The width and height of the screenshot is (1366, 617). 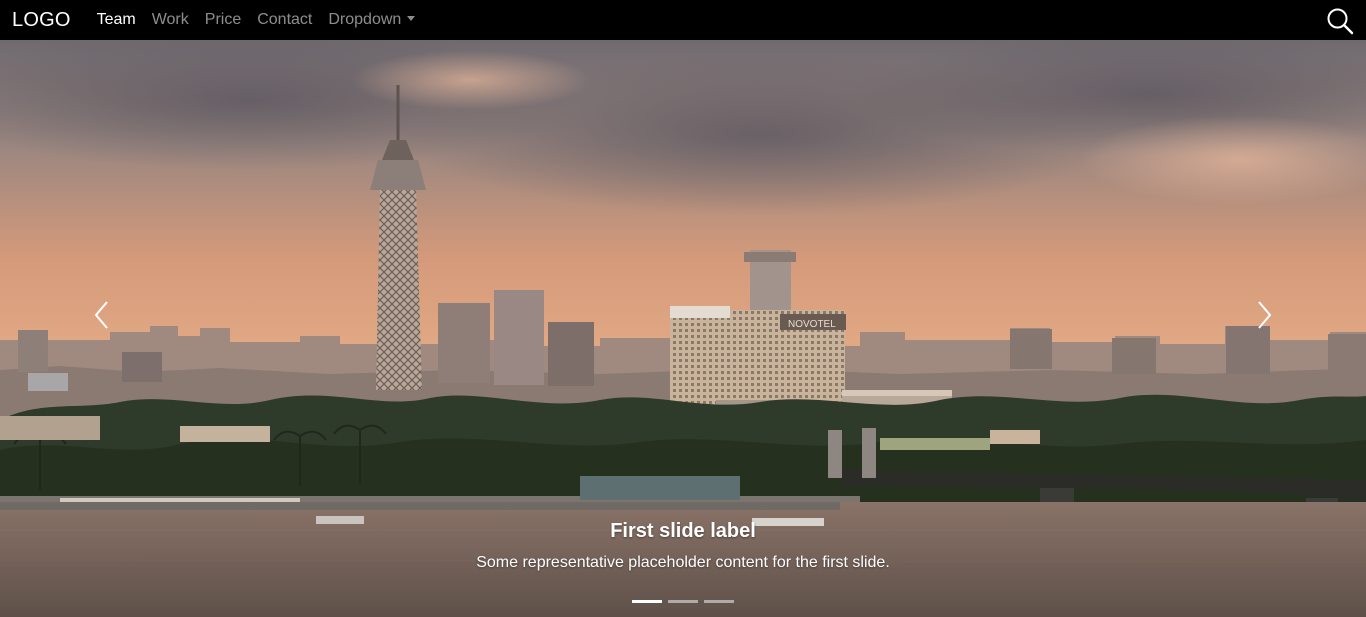 I want to click on chevron-left-icon, so click(x=101, y=315).